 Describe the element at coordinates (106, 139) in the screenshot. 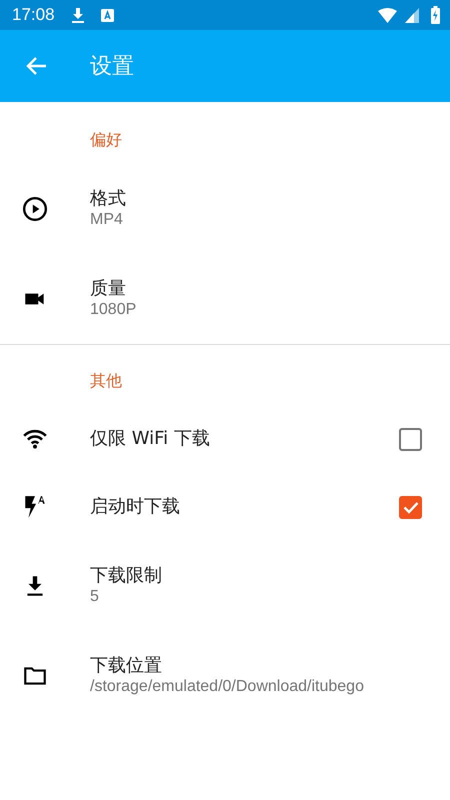

I see `section-header: 偏好` at that location.